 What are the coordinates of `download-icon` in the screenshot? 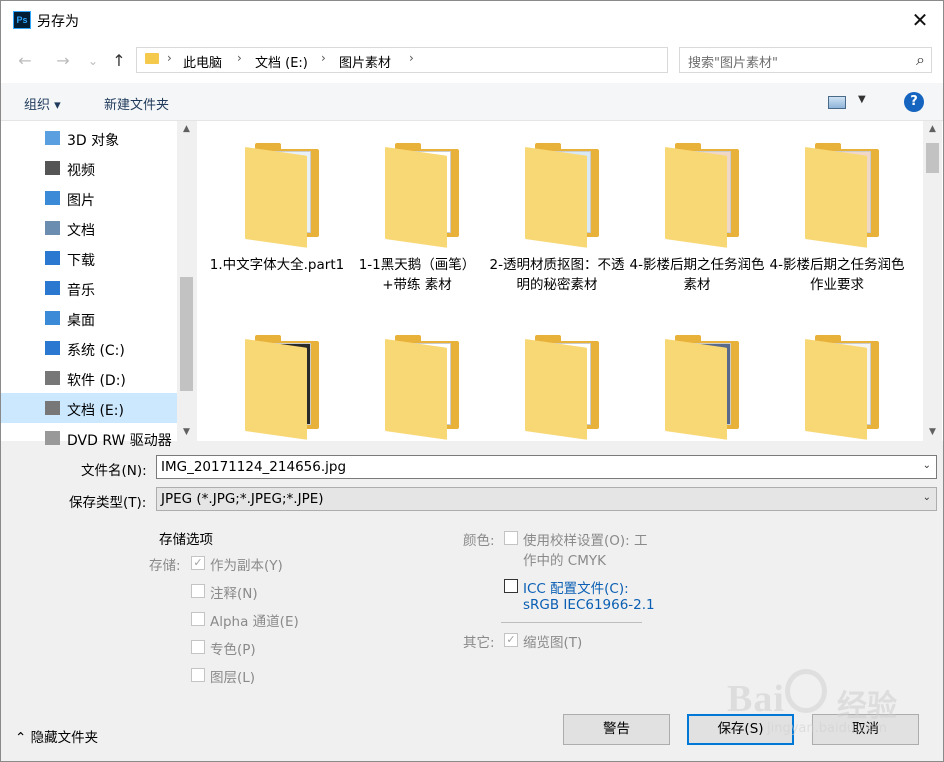 It's located at (52, 258).